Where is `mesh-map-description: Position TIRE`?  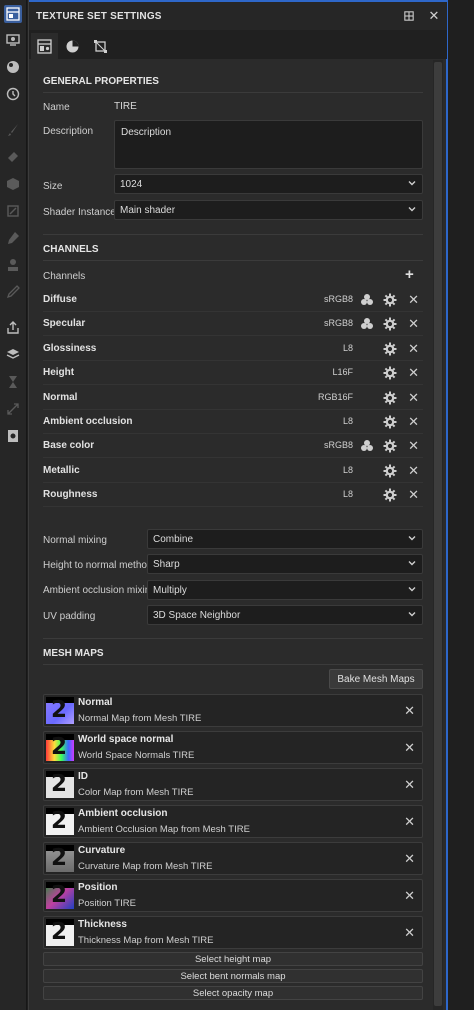
mesh-map-description: Position TIRE is located at coordinates (107, 903).